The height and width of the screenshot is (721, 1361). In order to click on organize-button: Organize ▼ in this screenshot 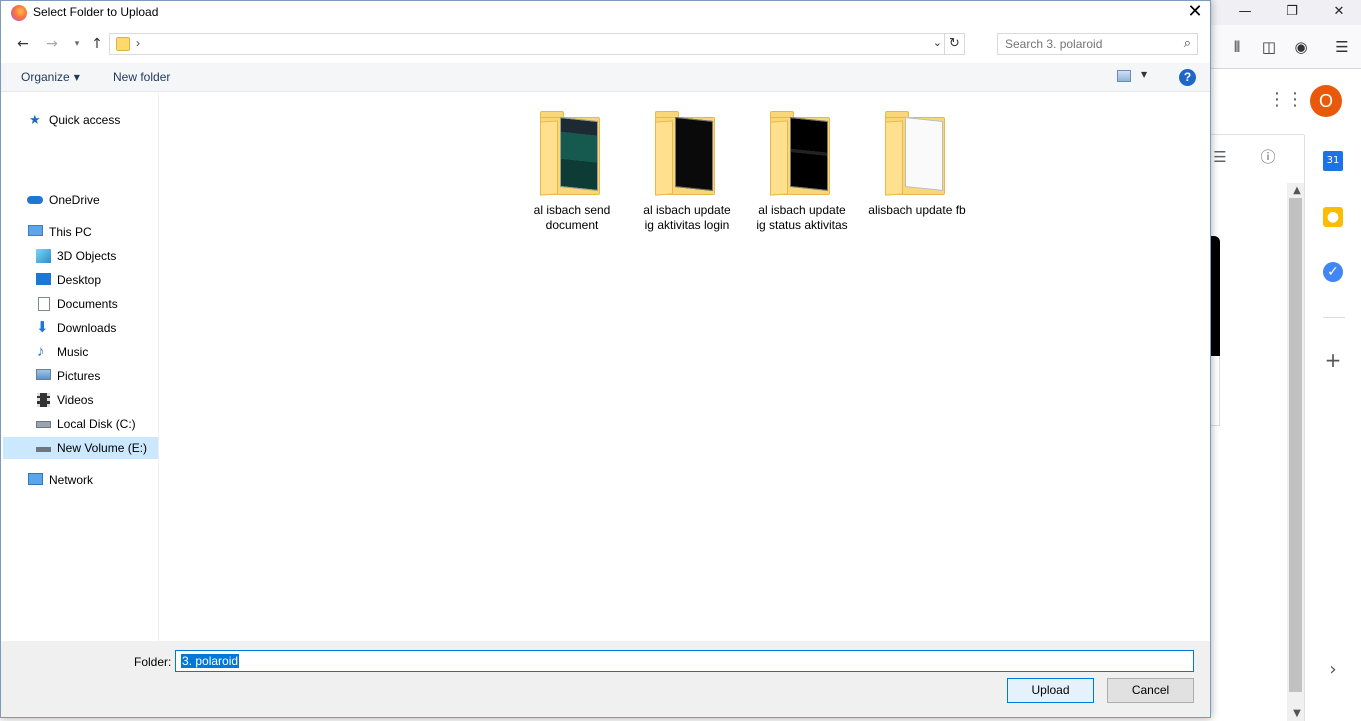, I will do `click(50, 77)`.